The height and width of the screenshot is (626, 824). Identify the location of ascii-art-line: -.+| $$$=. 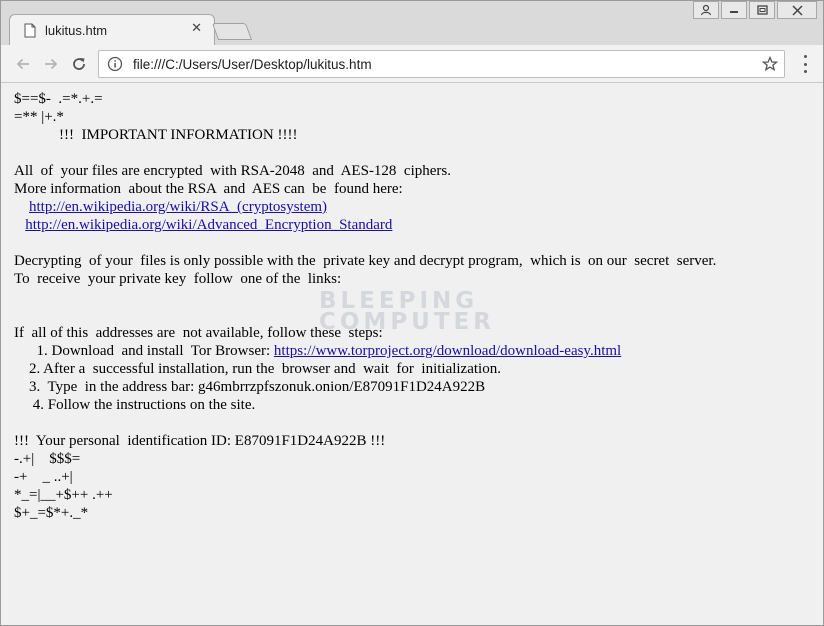
(47, 459).